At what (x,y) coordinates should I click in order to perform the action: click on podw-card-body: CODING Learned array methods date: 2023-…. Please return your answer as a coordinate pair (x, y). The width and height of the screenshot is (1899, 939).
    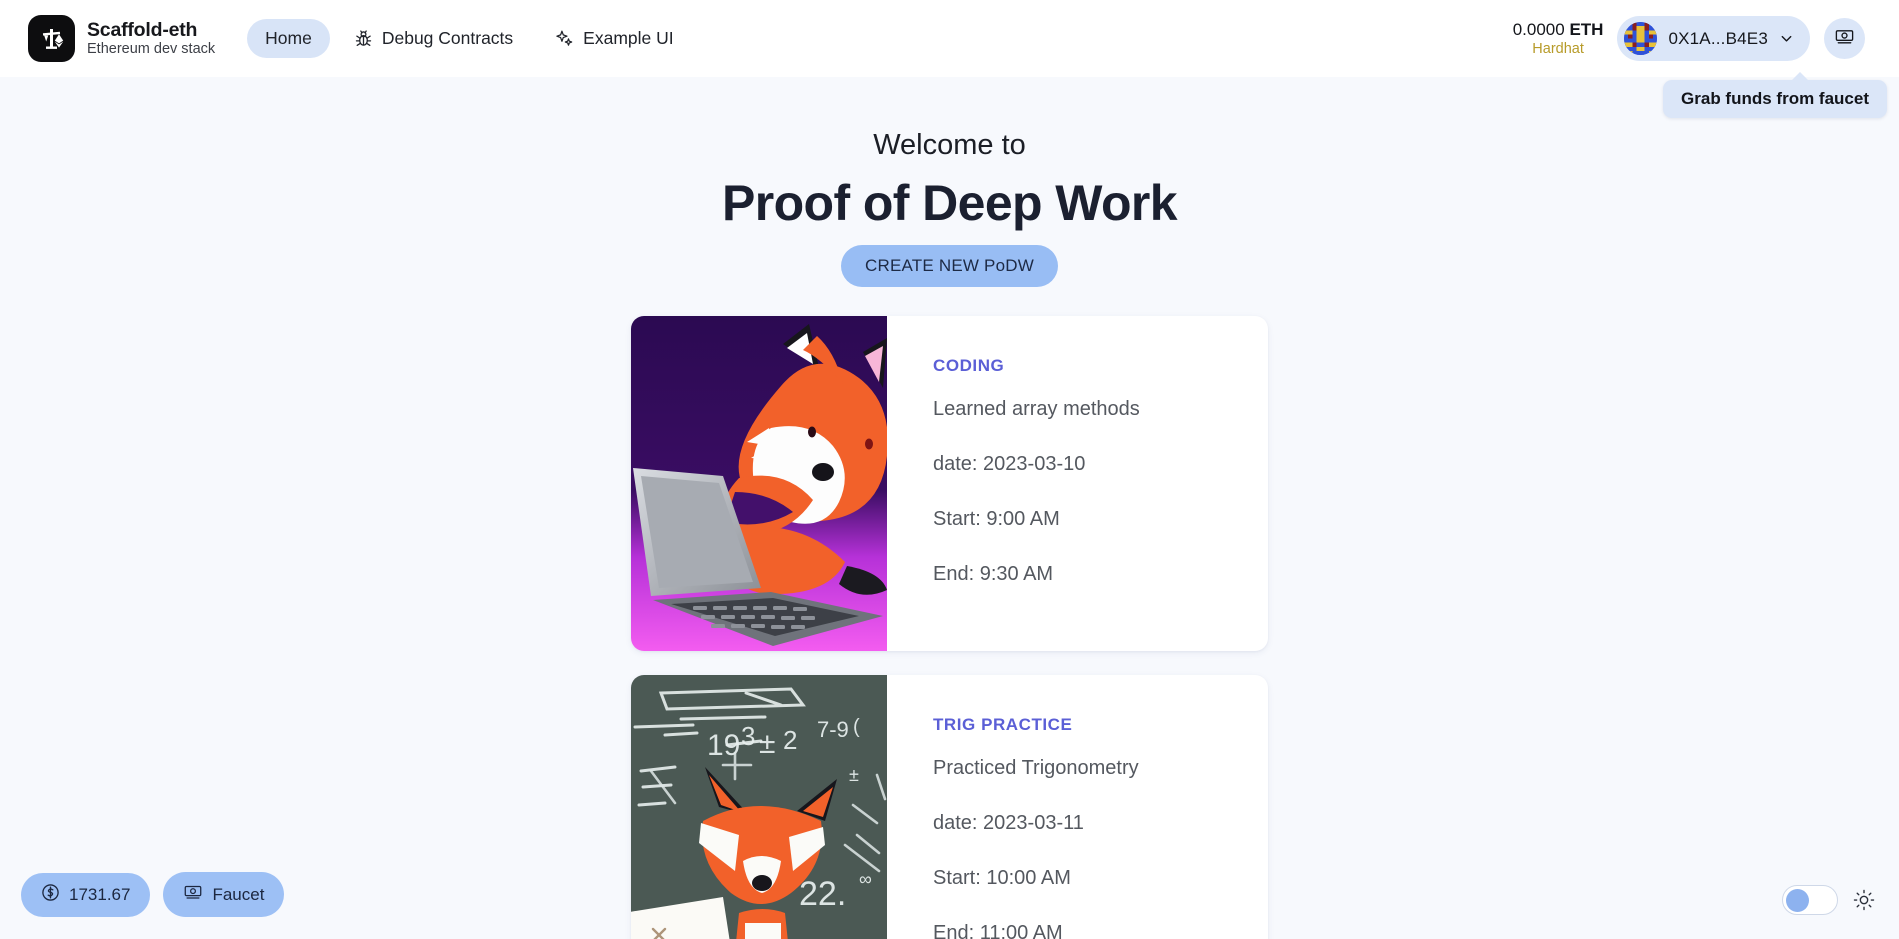
    Looking at the image, I should click on (1077, 483).